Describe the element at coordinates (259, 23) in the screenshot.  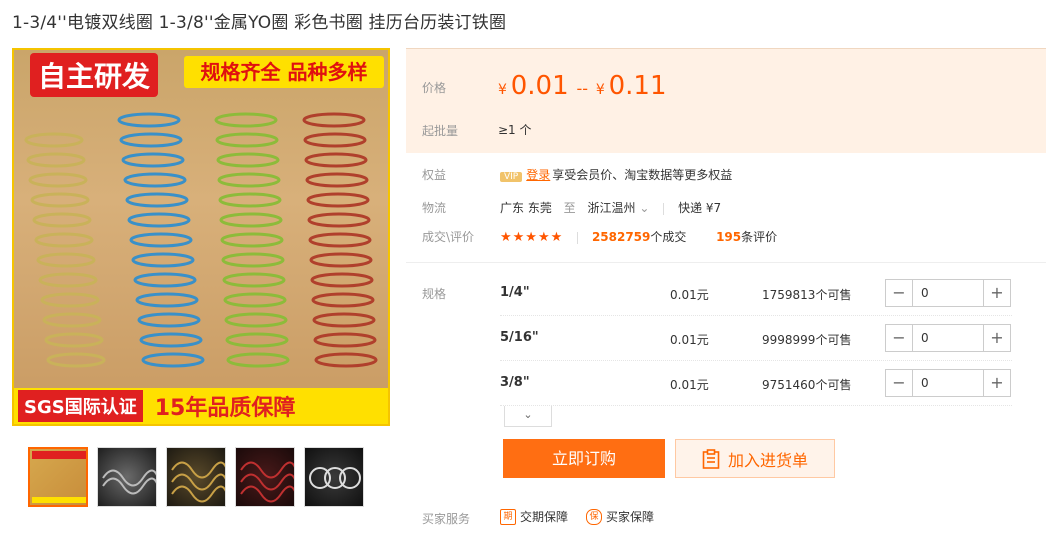
I see `product-title: 1-3/4''电镀双线圈 1-3/8''金属YO圈 彩色书圈 挂历台历装订铁圈` at that location.